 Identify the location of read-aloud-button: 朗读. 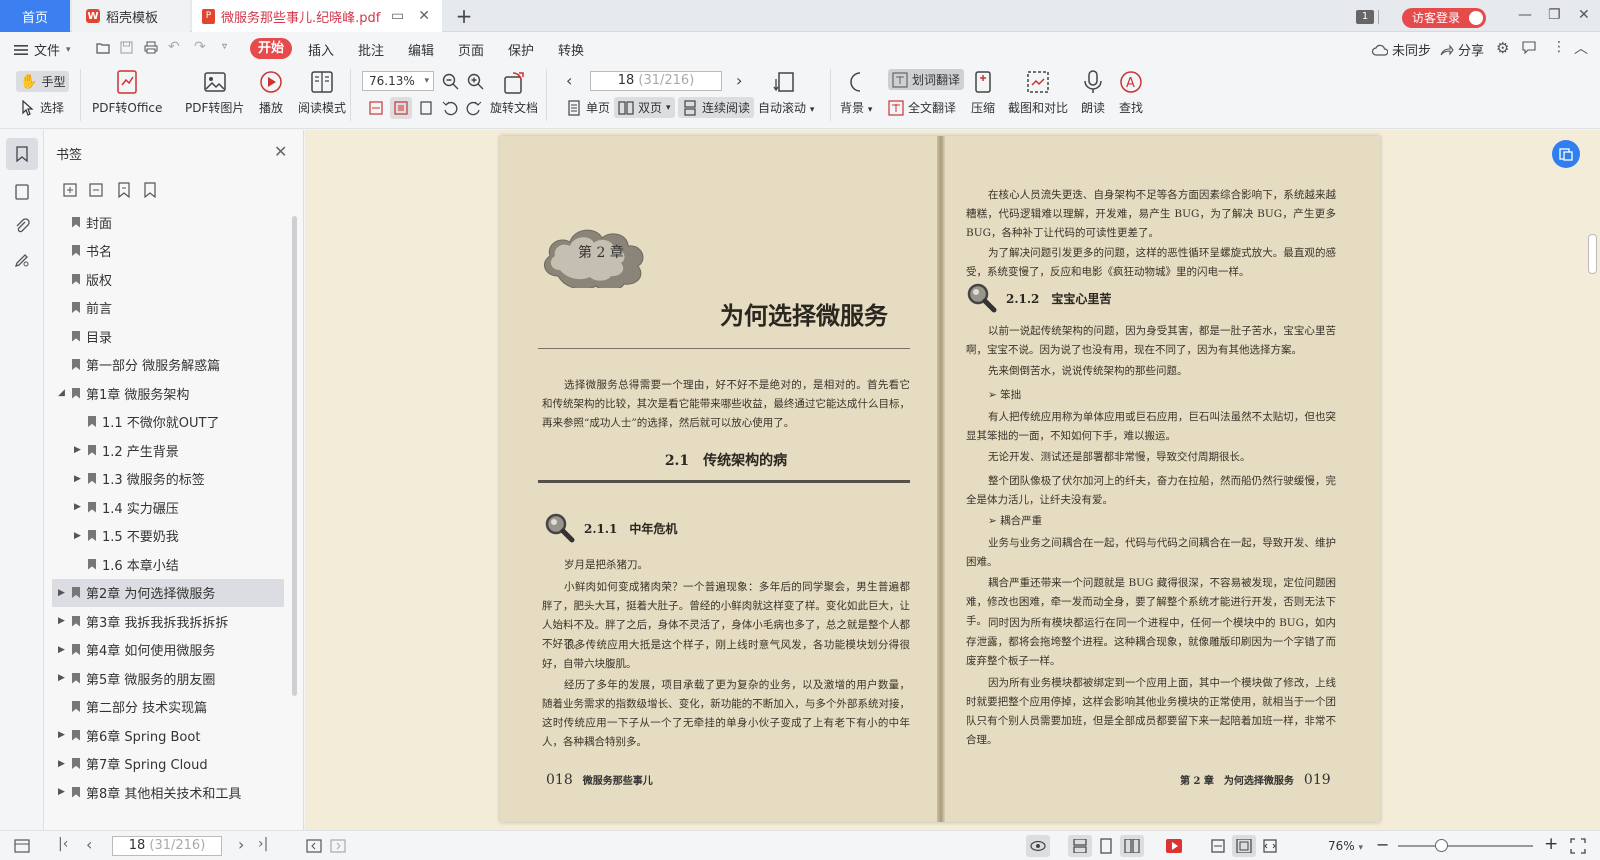
(1093, 92).